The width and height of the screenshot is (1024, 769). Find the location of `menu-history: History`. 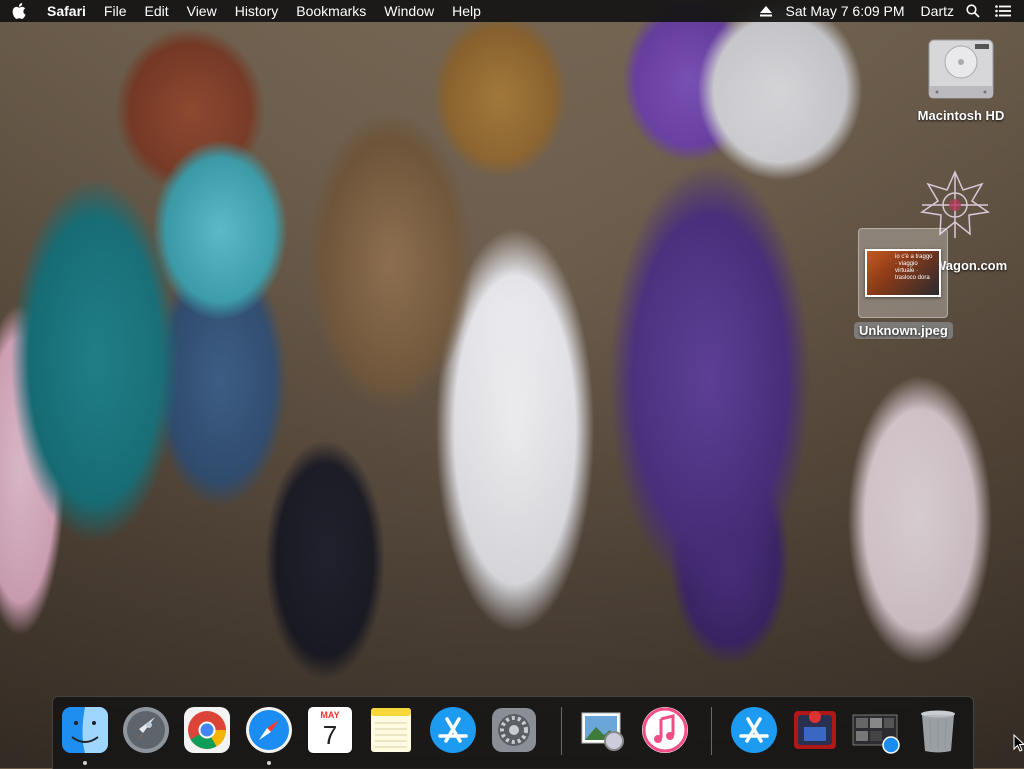

menu-history: History is located at coordinates (257, 11).